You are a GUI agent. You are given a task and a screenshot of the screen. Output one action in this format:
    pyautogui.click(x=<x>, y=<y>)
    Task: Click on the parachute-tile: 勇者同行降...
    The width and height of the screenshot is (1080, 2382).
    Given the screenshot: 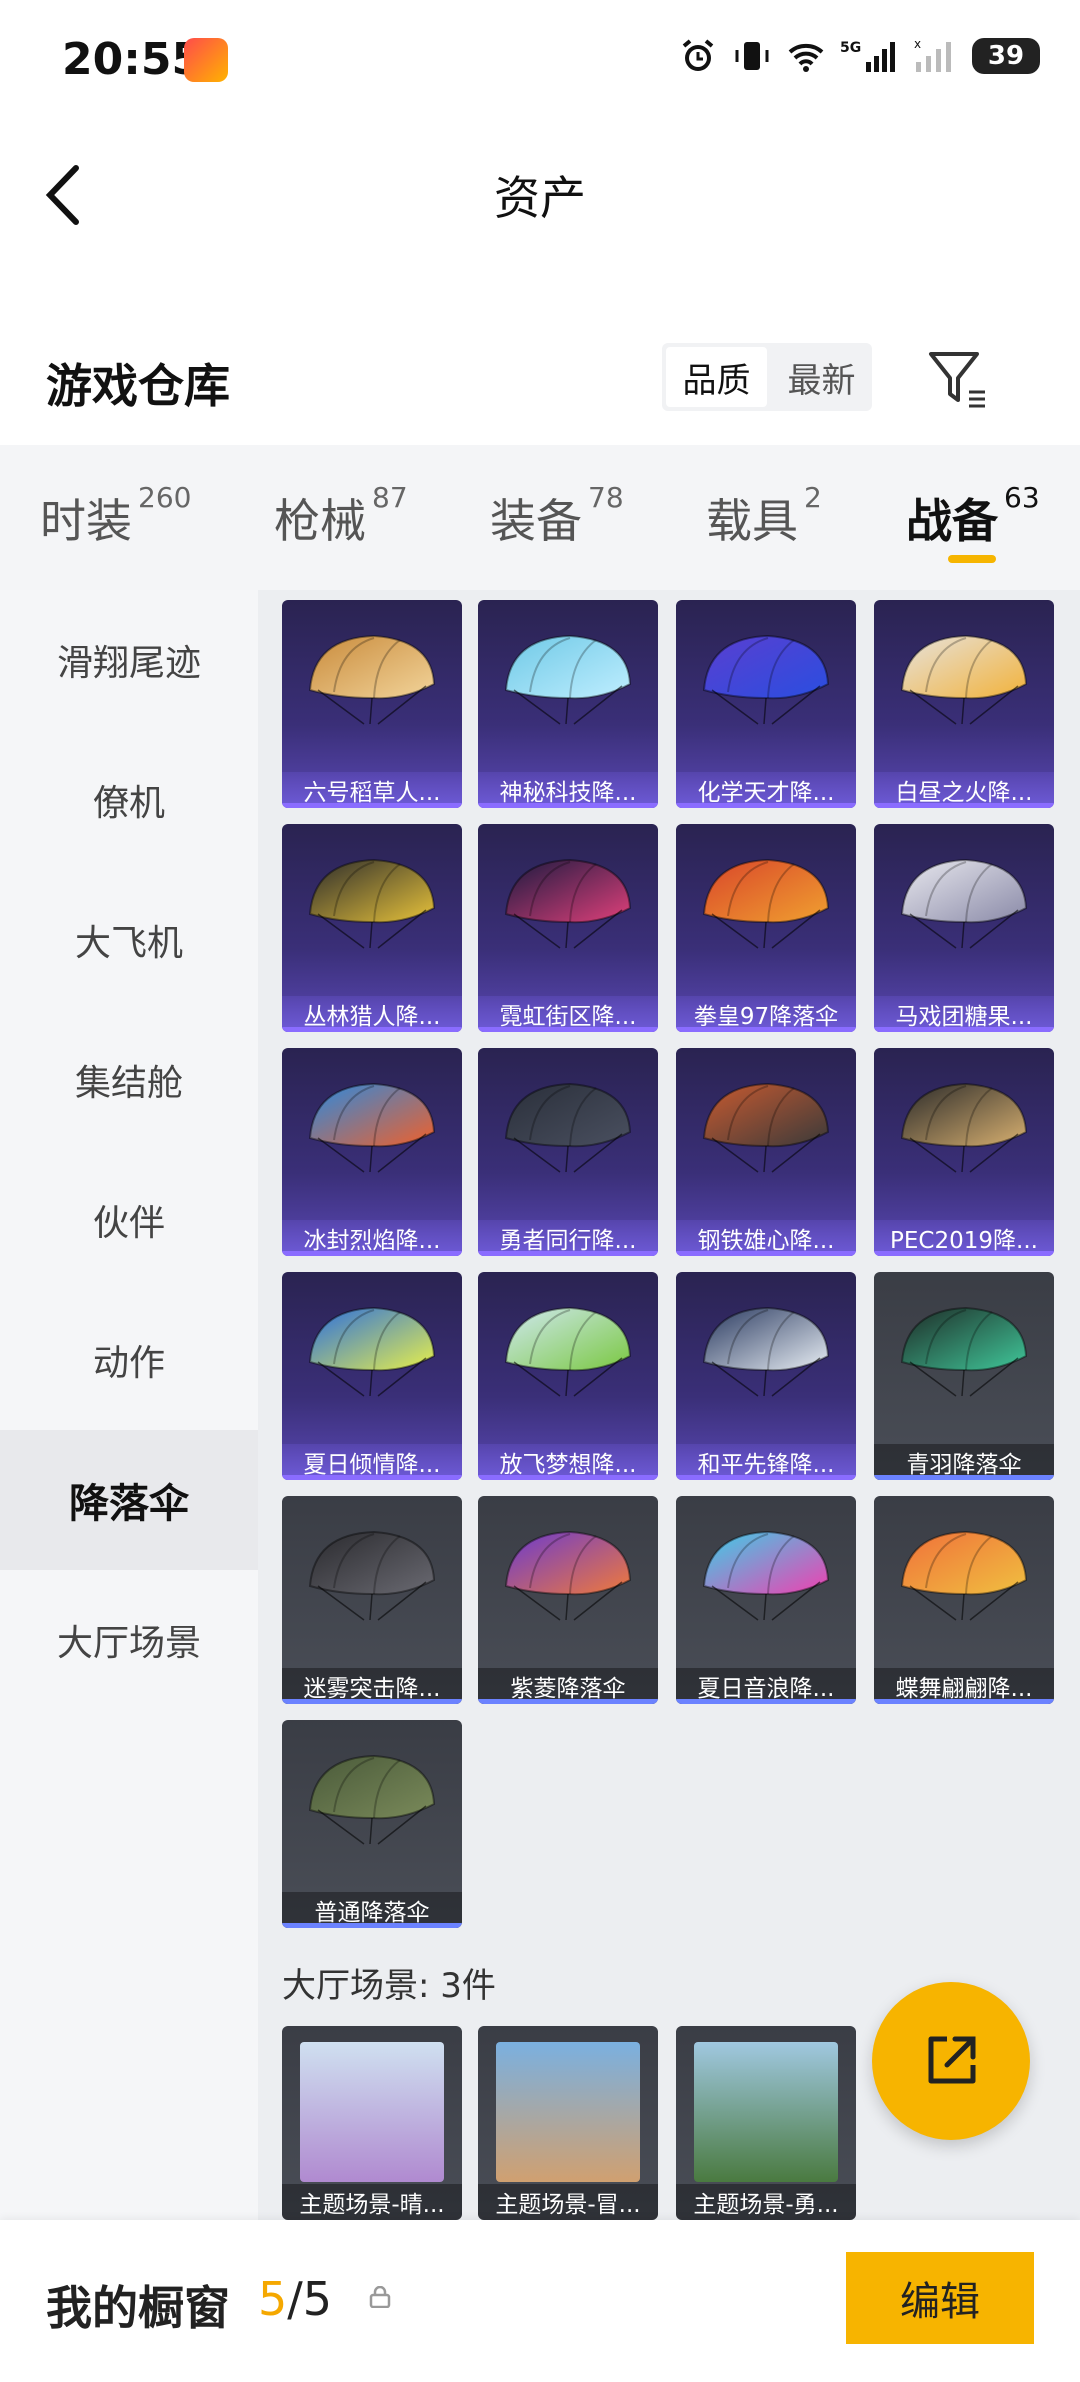 What is the action you would take?
    pyautogui.click(x=568, y=1152)
    